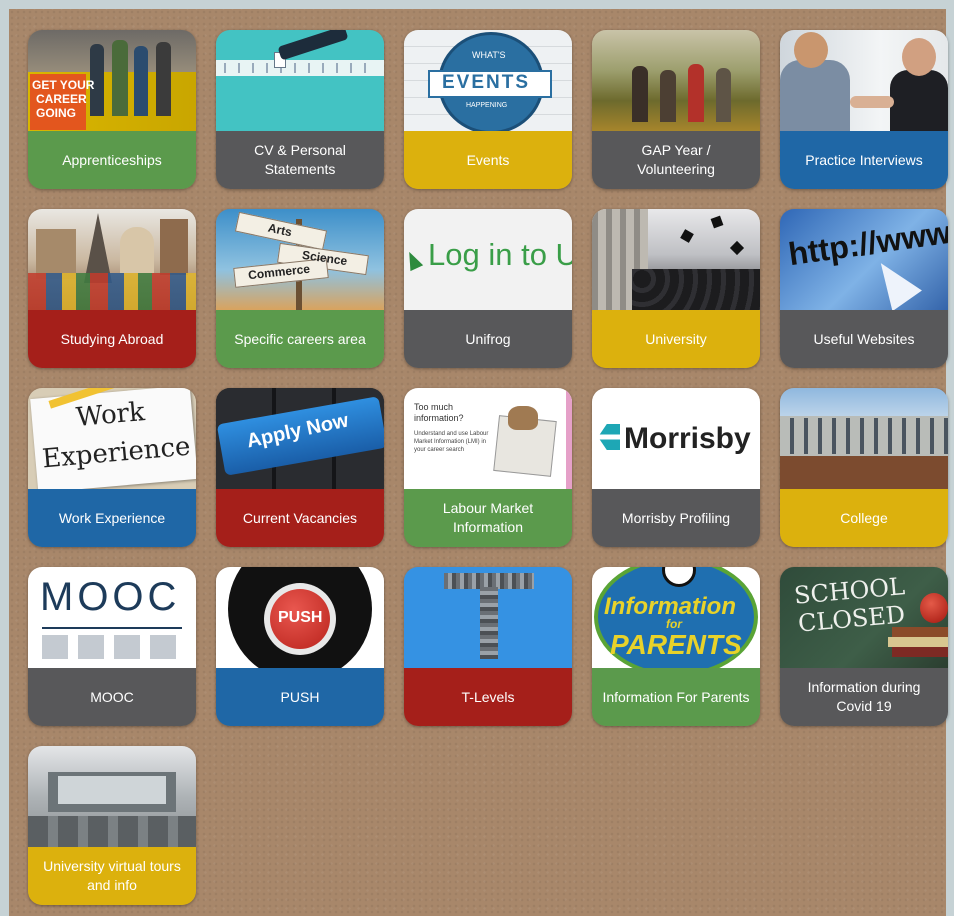 Image resolution: width=954 pixels, height=916 pixels. I want to click on tile-label: Information during Covid 19, so click(864, 697).